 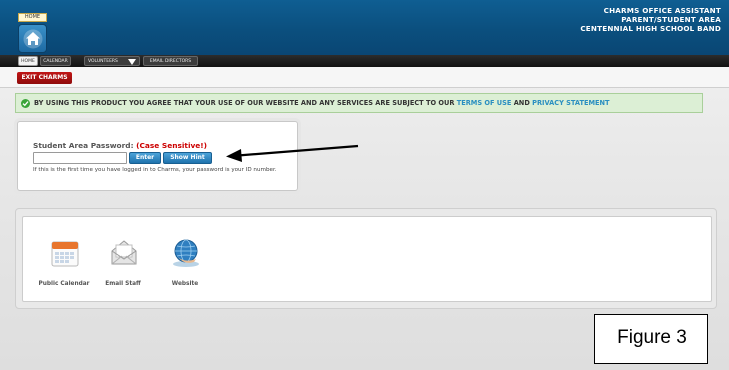 I want to click on shortcut-label: Public Calendar, so click(x=64, y=284).